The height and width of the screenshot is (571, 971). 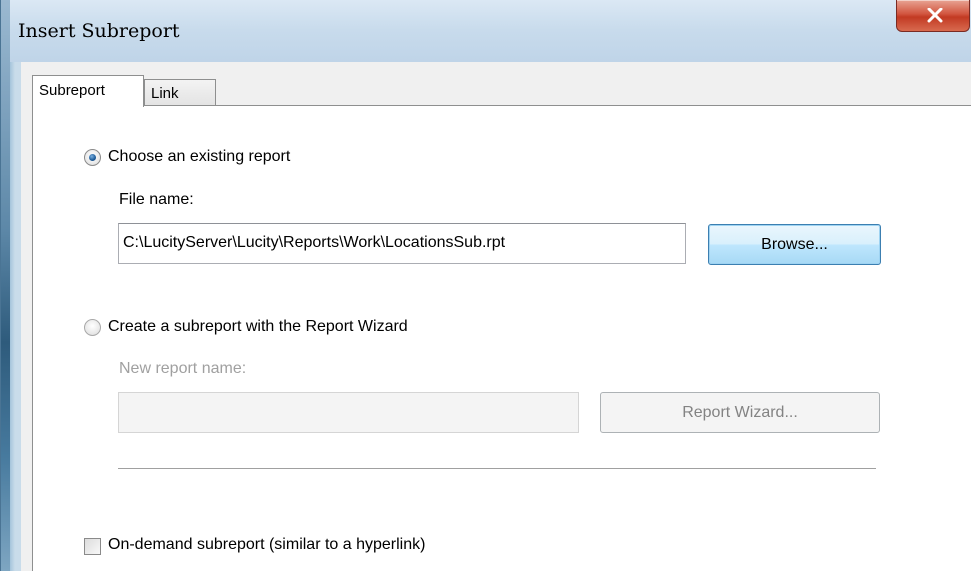 I want to click on tab-subreport-label: Subreport, so click(x=72, y=90).